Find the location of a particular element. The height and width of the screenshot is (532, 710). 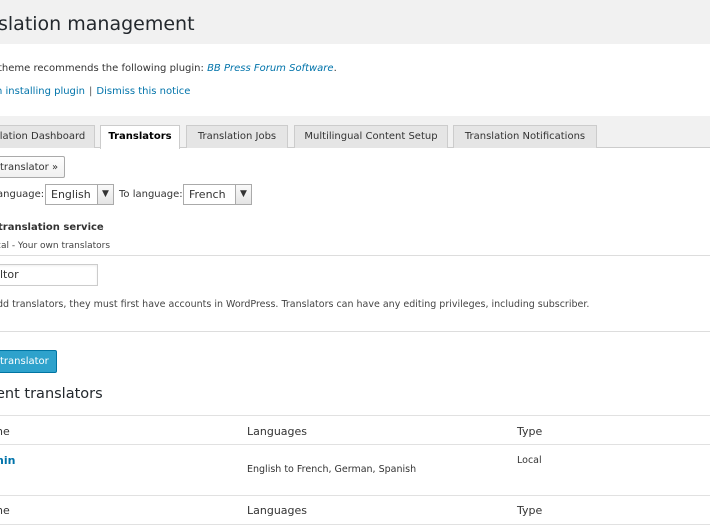

translator-name-link: nin is located at coordinates (7, 460).